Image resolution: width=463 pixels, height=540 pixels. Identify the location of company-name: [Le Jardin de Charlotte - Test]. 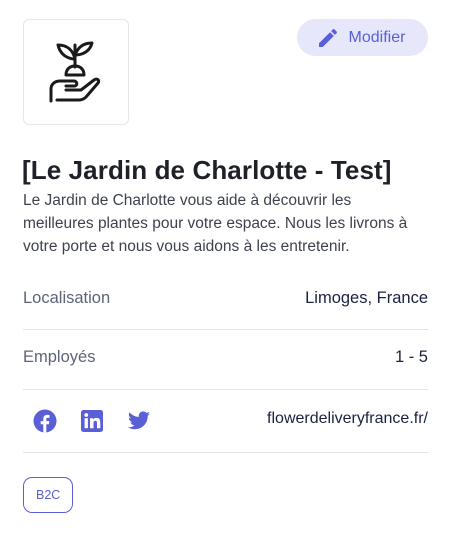
(207, 170).